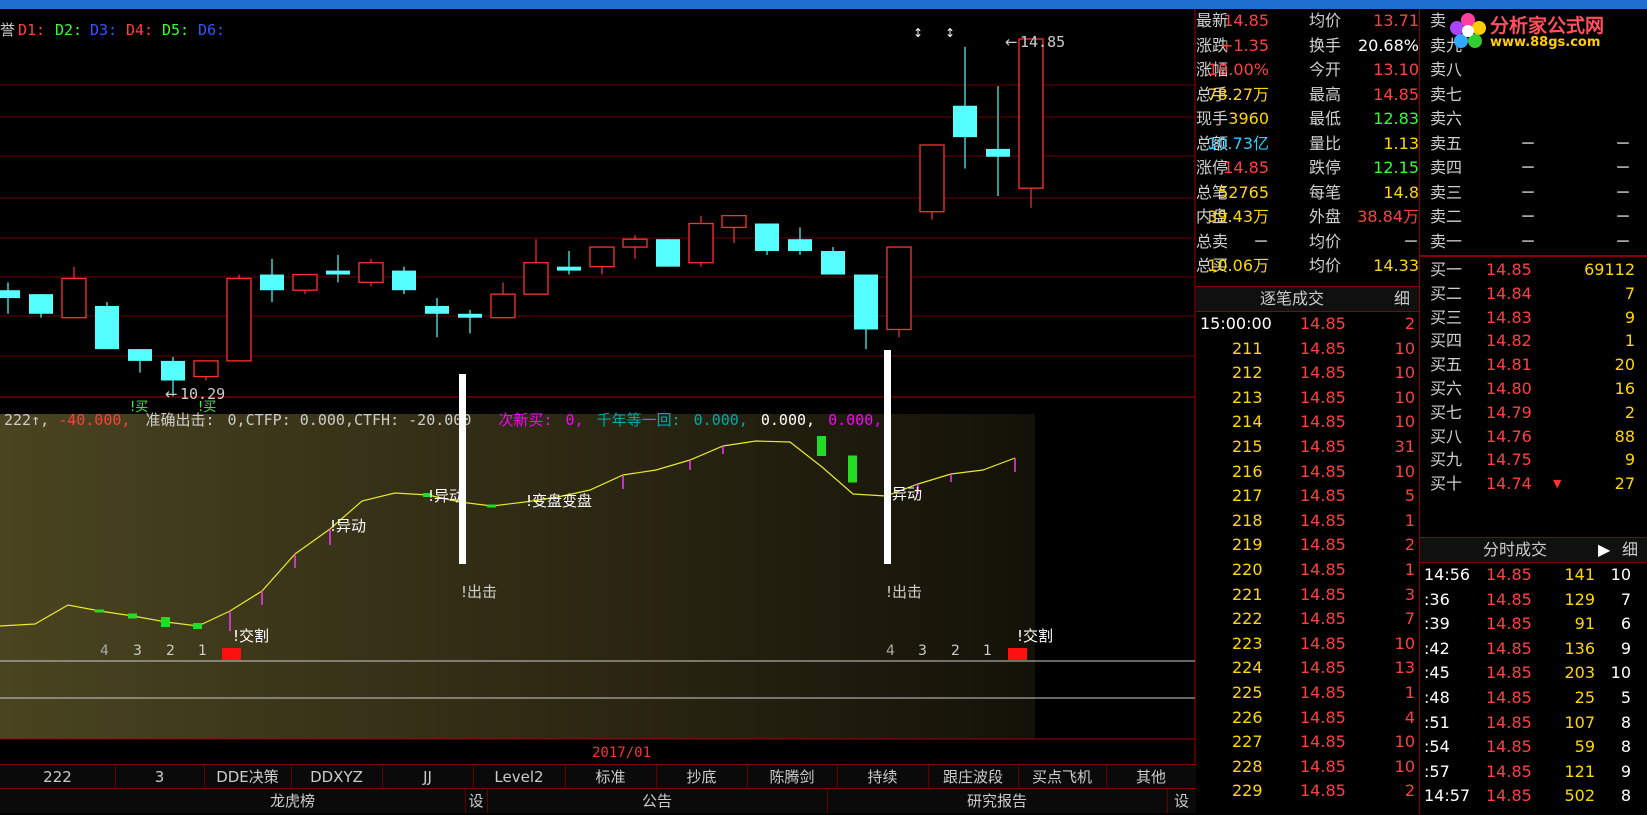 This screenshot has width=1647, height=815. Describe the element at coordinates (1533, 144) in the screenshot. I see `sell-order-row: 卖五 － －` at that location.